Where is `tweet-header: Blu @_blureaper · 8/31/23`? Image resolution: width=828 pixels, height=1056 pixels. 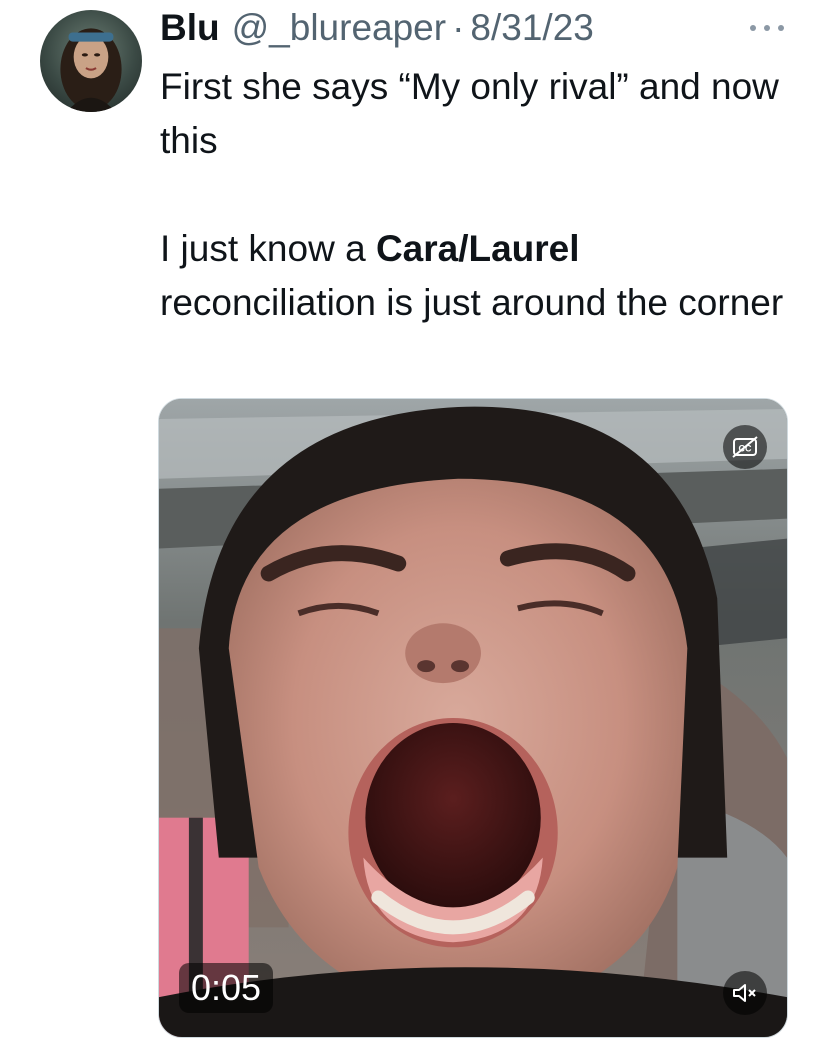 tweet-header: Blu @_blureaper · 8/31/23 is located at coordinates (377, 28).